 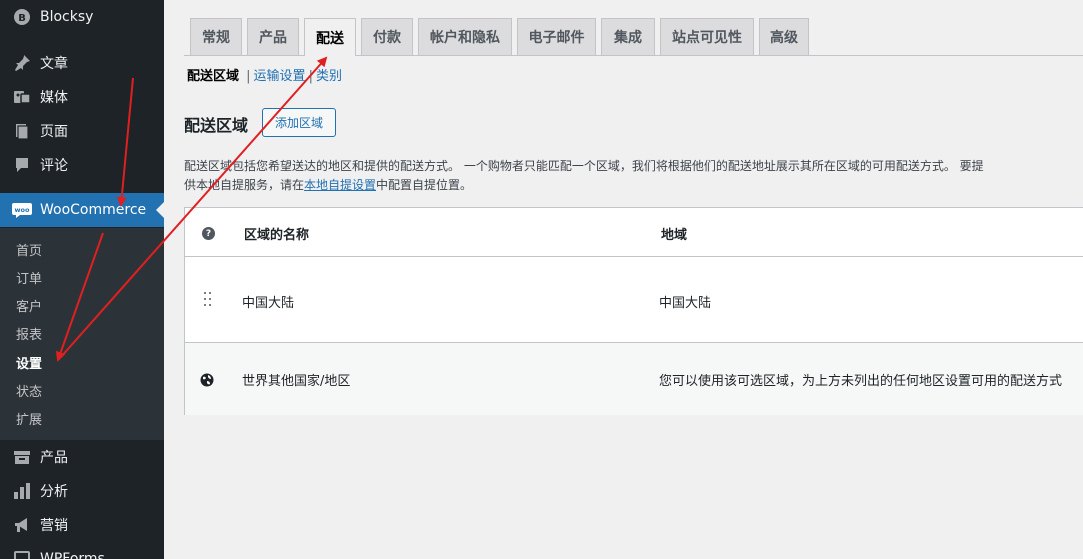 I want to click on subnav-current-zones: 配送区域, so click(x=213, y=76).